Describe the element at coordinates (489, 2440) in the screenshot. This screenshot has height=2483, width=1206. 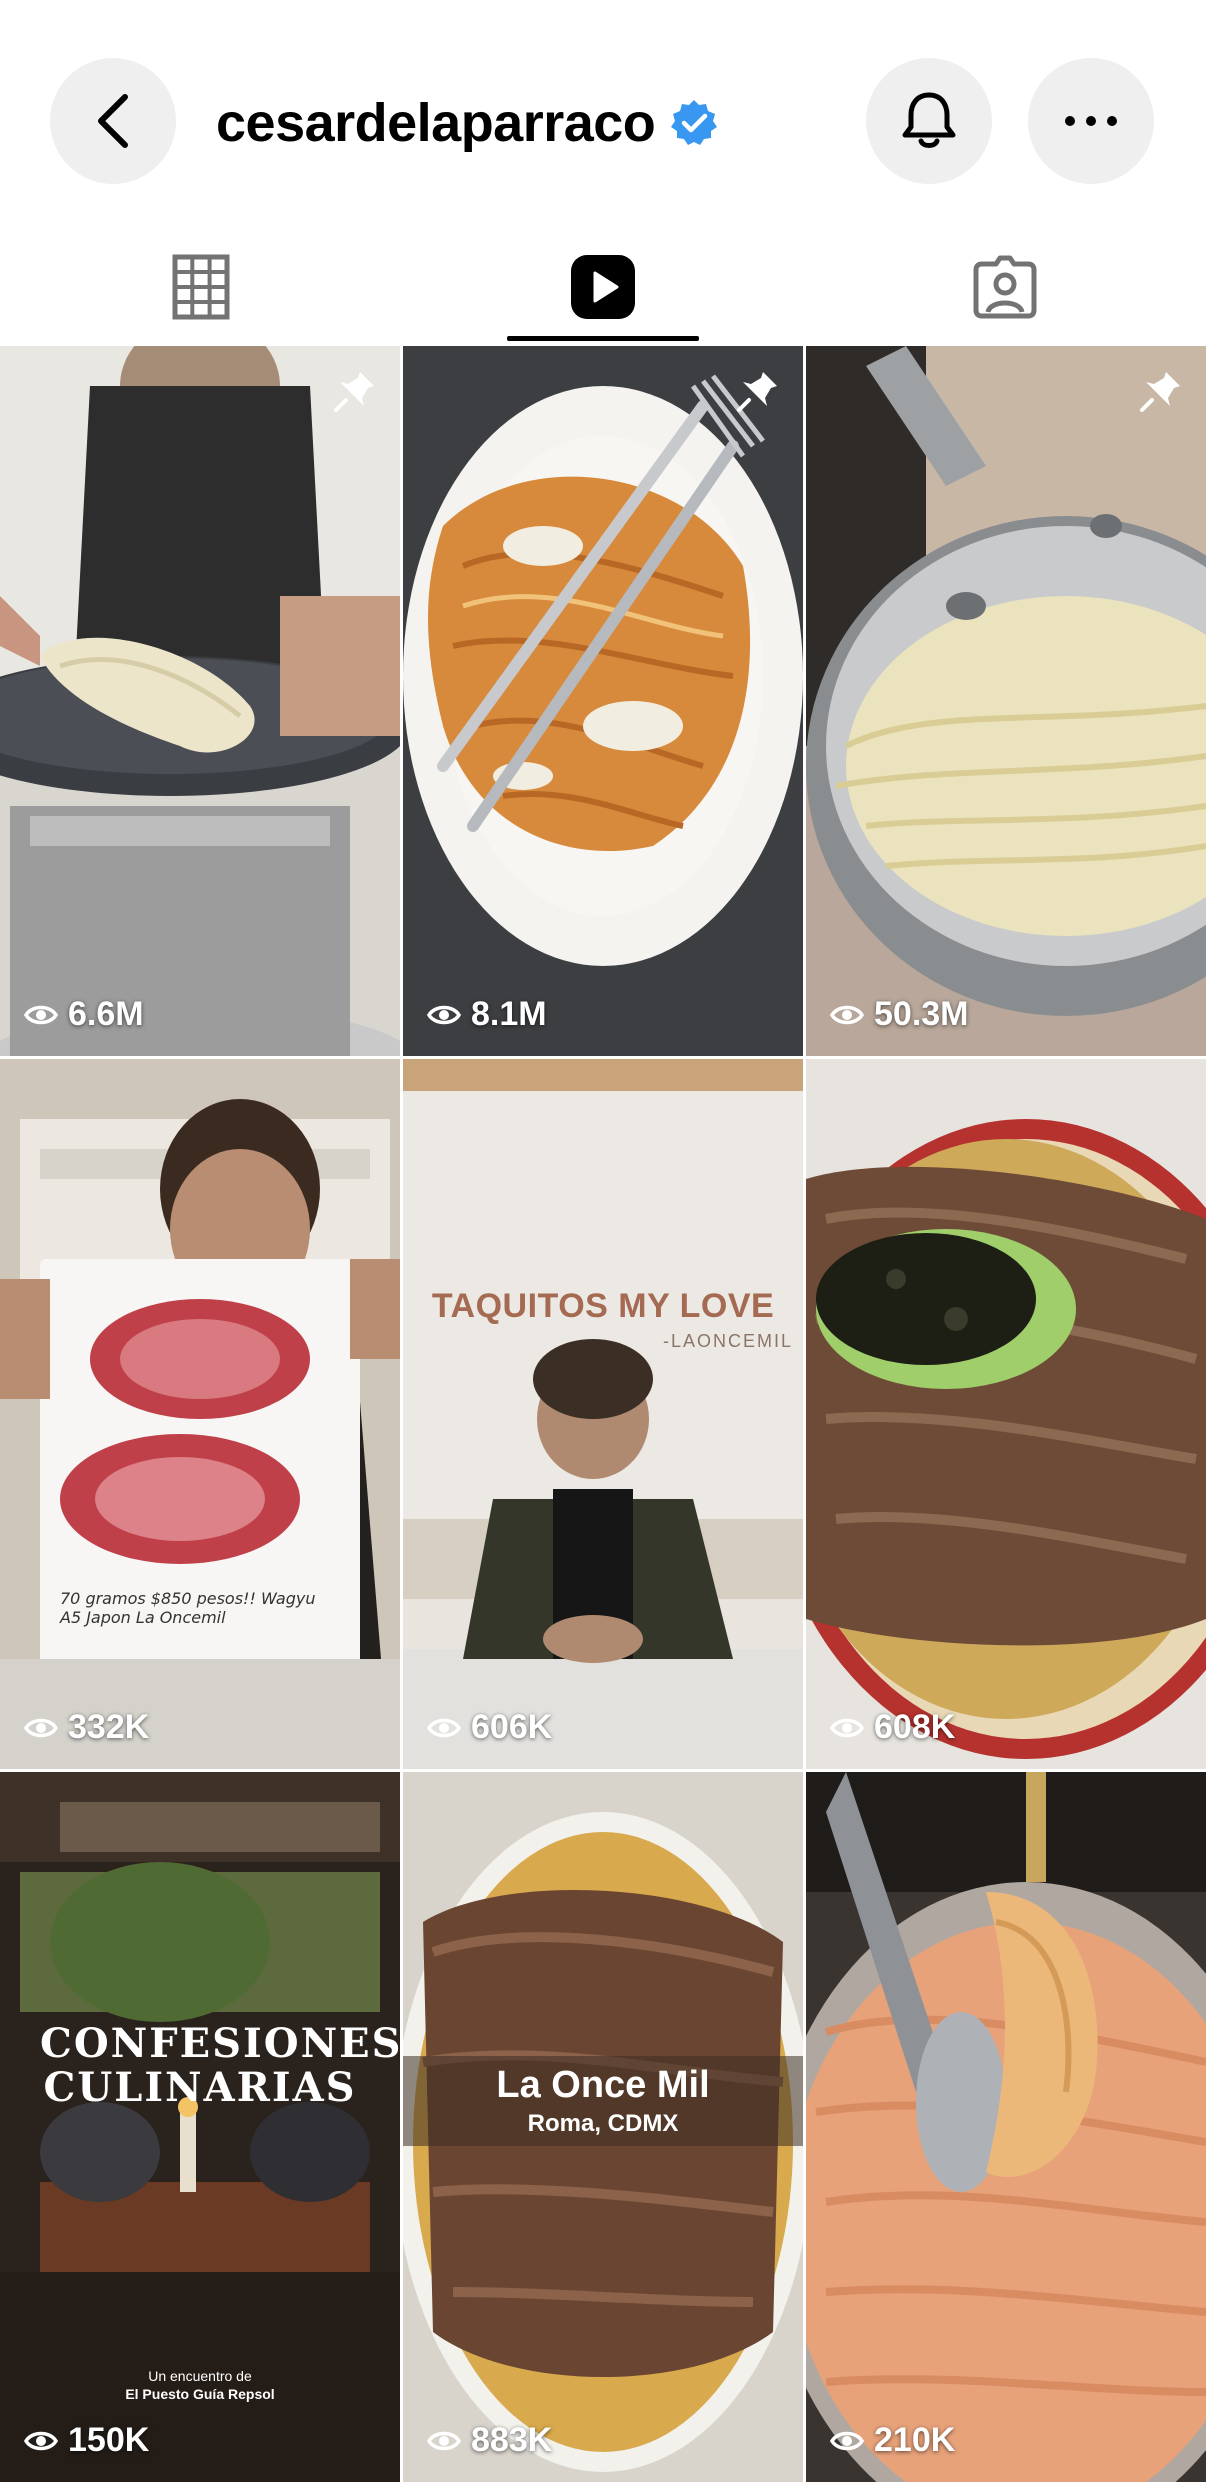
I see `view-count: 883K` at that location.